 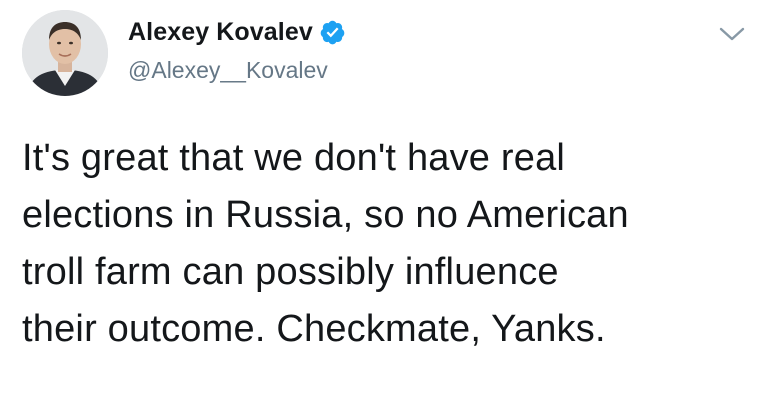 What do you see at coordinates (732, 34) in the screenshot?
I see `chevron-down-icon` at bounding box center [732, 34].